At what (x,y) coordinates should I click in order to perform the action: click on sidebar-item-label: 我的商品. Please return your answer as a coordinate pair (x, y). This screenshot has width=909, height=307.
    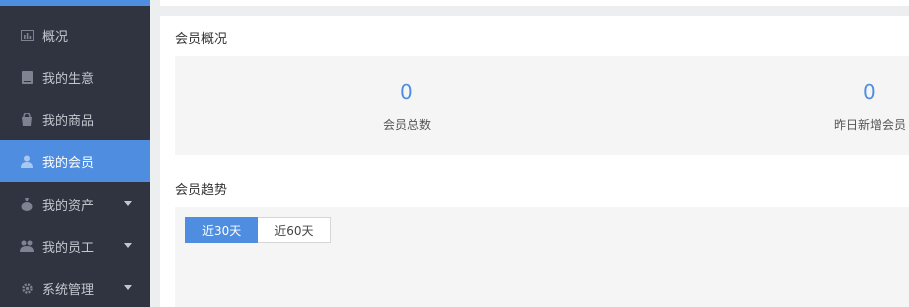
    Looking at the image, I should click on (68, 121).